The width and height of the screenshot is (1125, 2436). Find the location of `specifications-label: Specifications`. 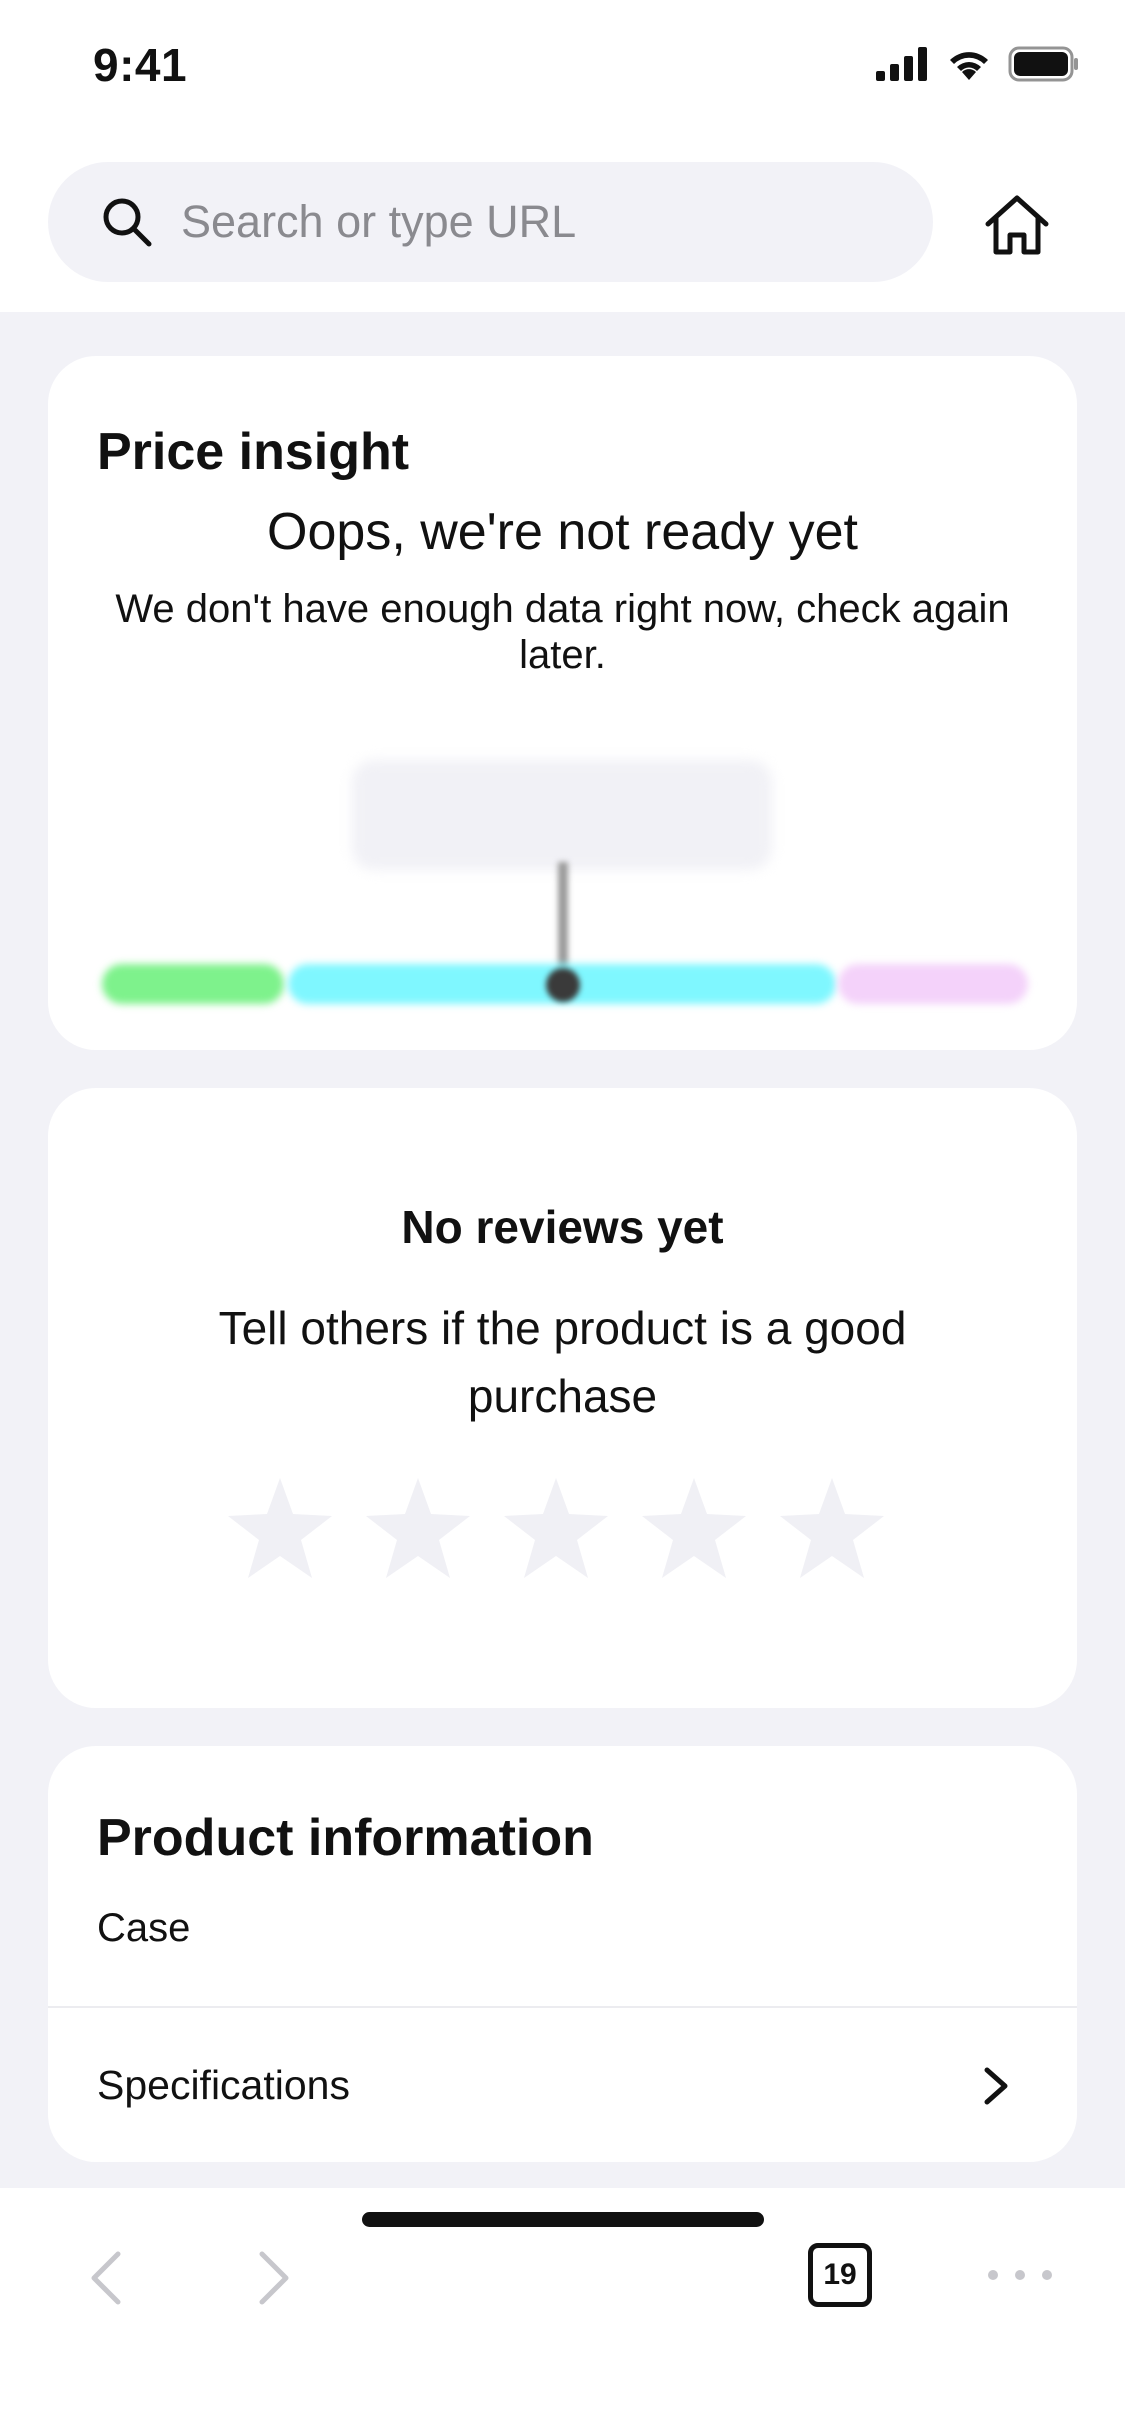

specifications-label: Specifications is located at coordinates (223, 2085).